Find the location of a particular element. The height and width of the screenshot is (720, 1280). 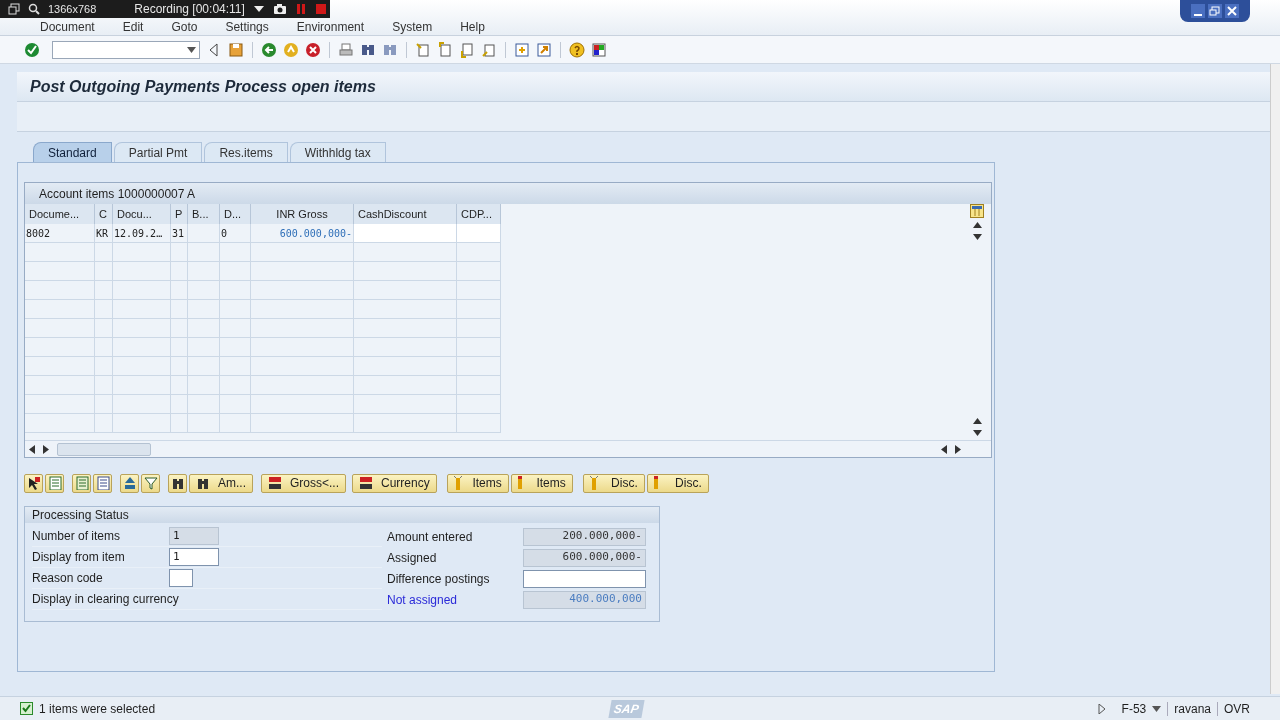

restore-icon is located at coordinates (1215, 11).